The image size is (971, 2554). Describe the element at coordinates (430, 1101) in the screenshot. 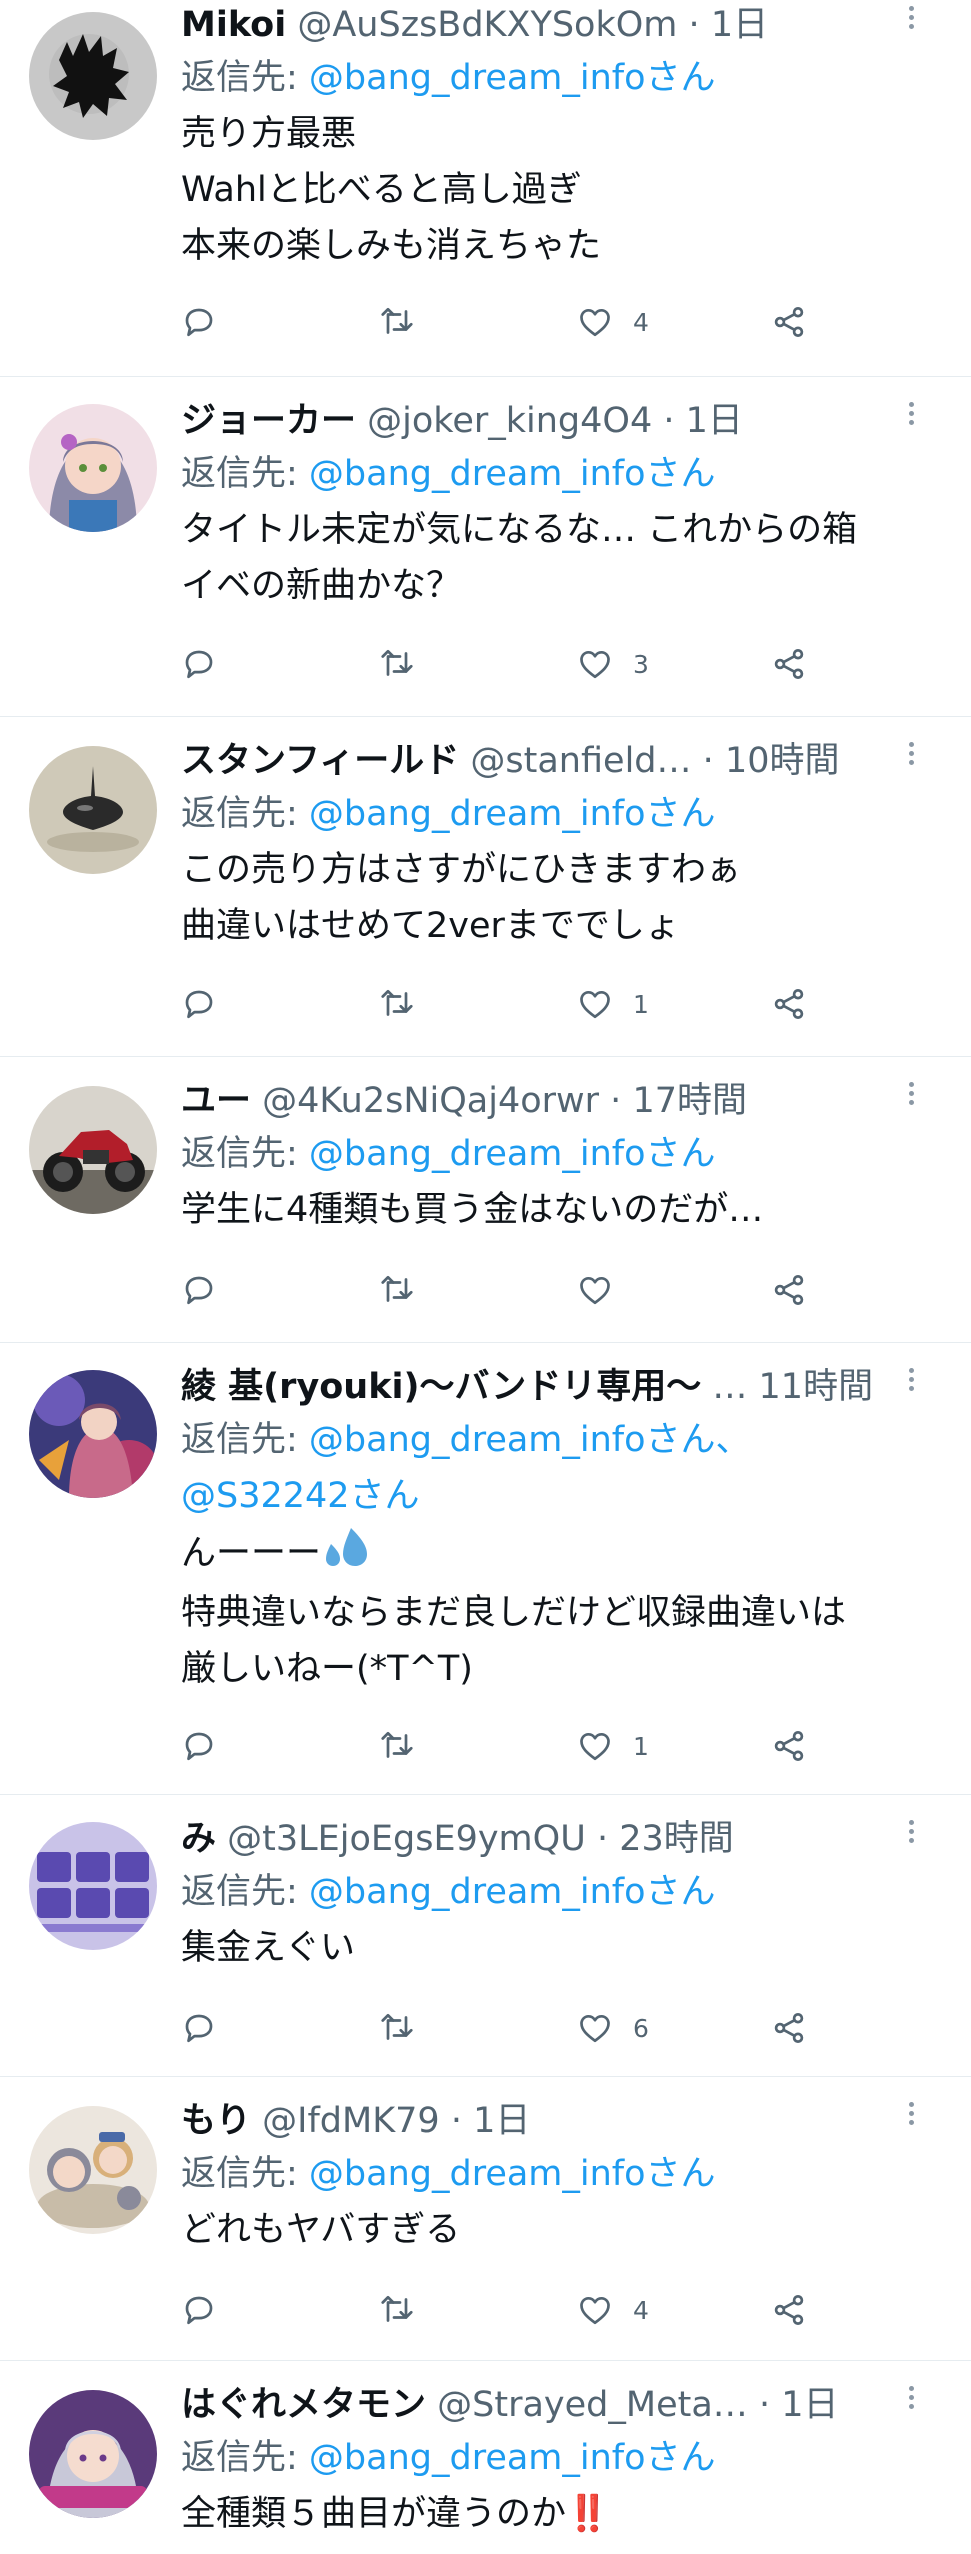

I see `user-handle: @4Ku2sNiQaj4orwr` at that location.